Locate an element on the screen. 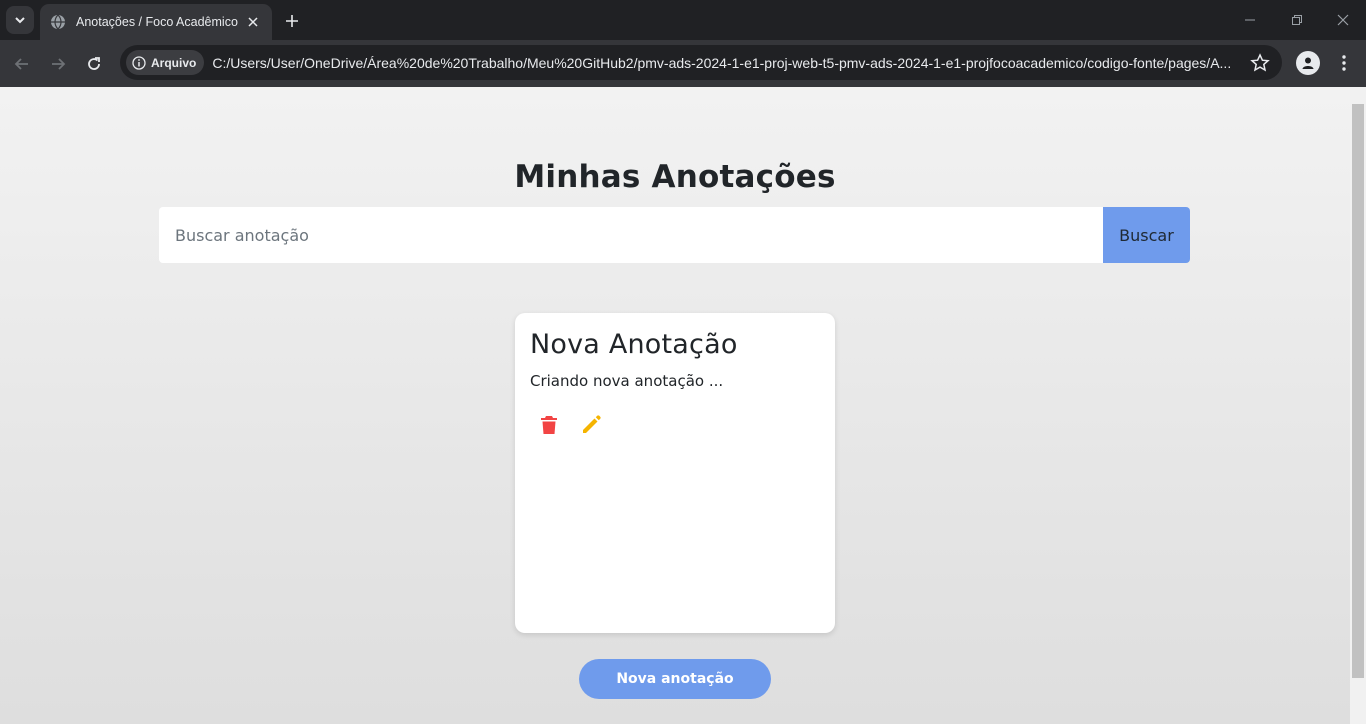 This screenshot has height=724, width=1366. edit-note-button is located at coordinates (591, 425).